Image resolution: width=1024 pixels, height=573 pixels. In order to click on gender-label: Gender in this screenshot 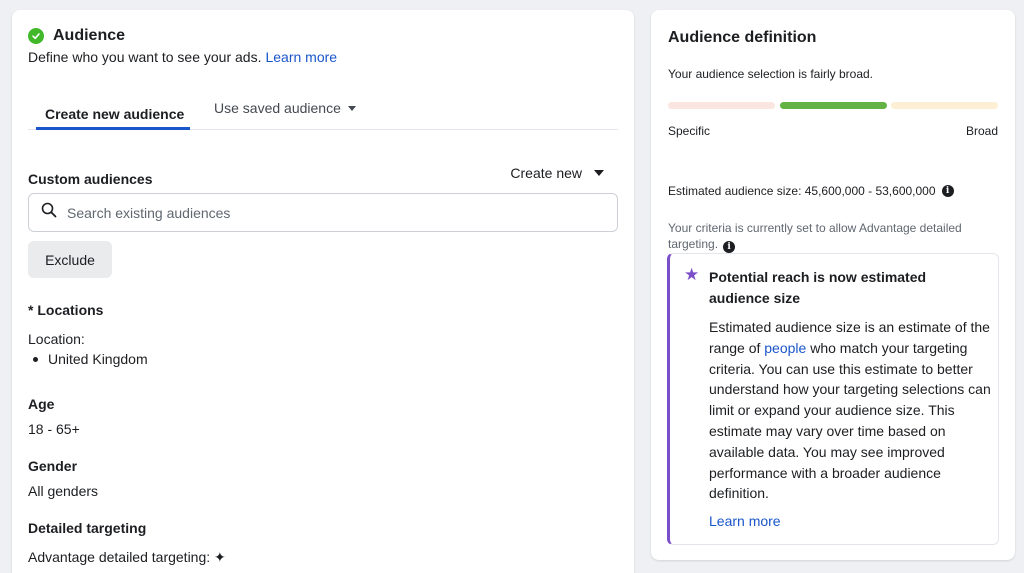, I will do `click(53, 466)`.